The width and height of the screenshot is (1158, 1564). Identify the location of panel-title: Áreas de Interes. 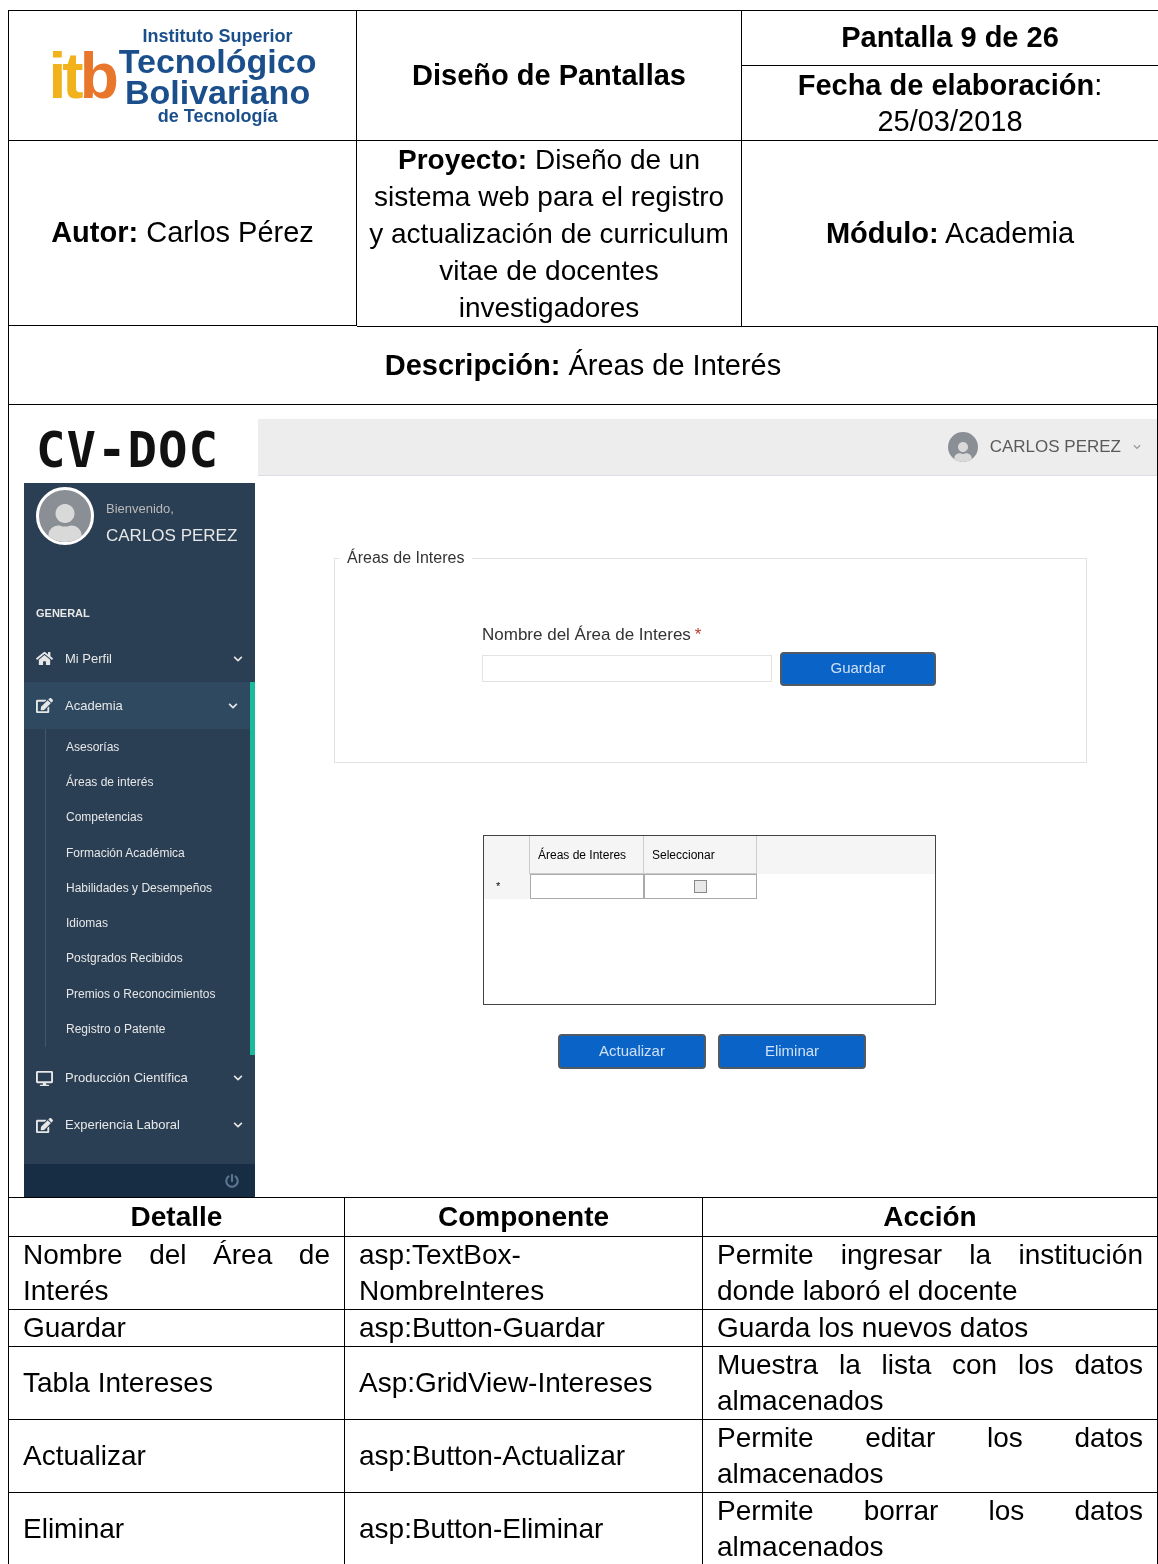
(406, 557).